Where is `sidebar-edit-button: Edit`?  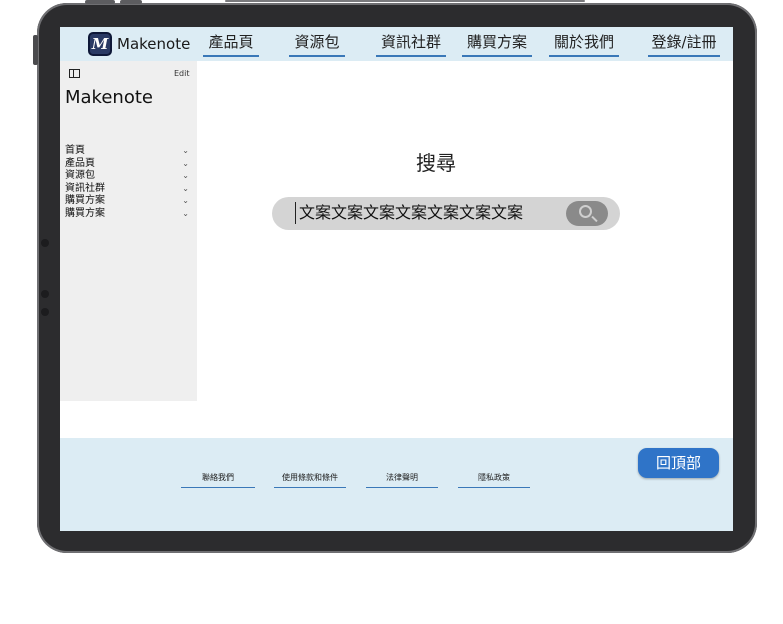 sidebar-edit-button: Edit is located at coordinates (182, 73).